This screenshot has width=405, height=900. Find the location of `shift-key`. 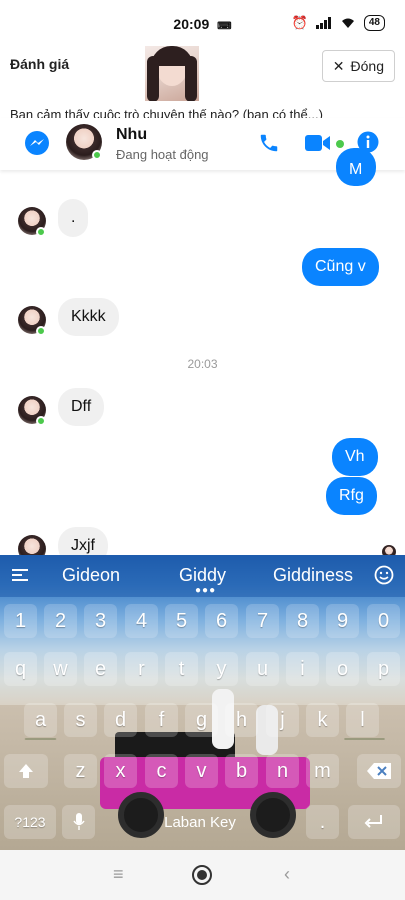

shift-key is located at coordinates (26, 771).